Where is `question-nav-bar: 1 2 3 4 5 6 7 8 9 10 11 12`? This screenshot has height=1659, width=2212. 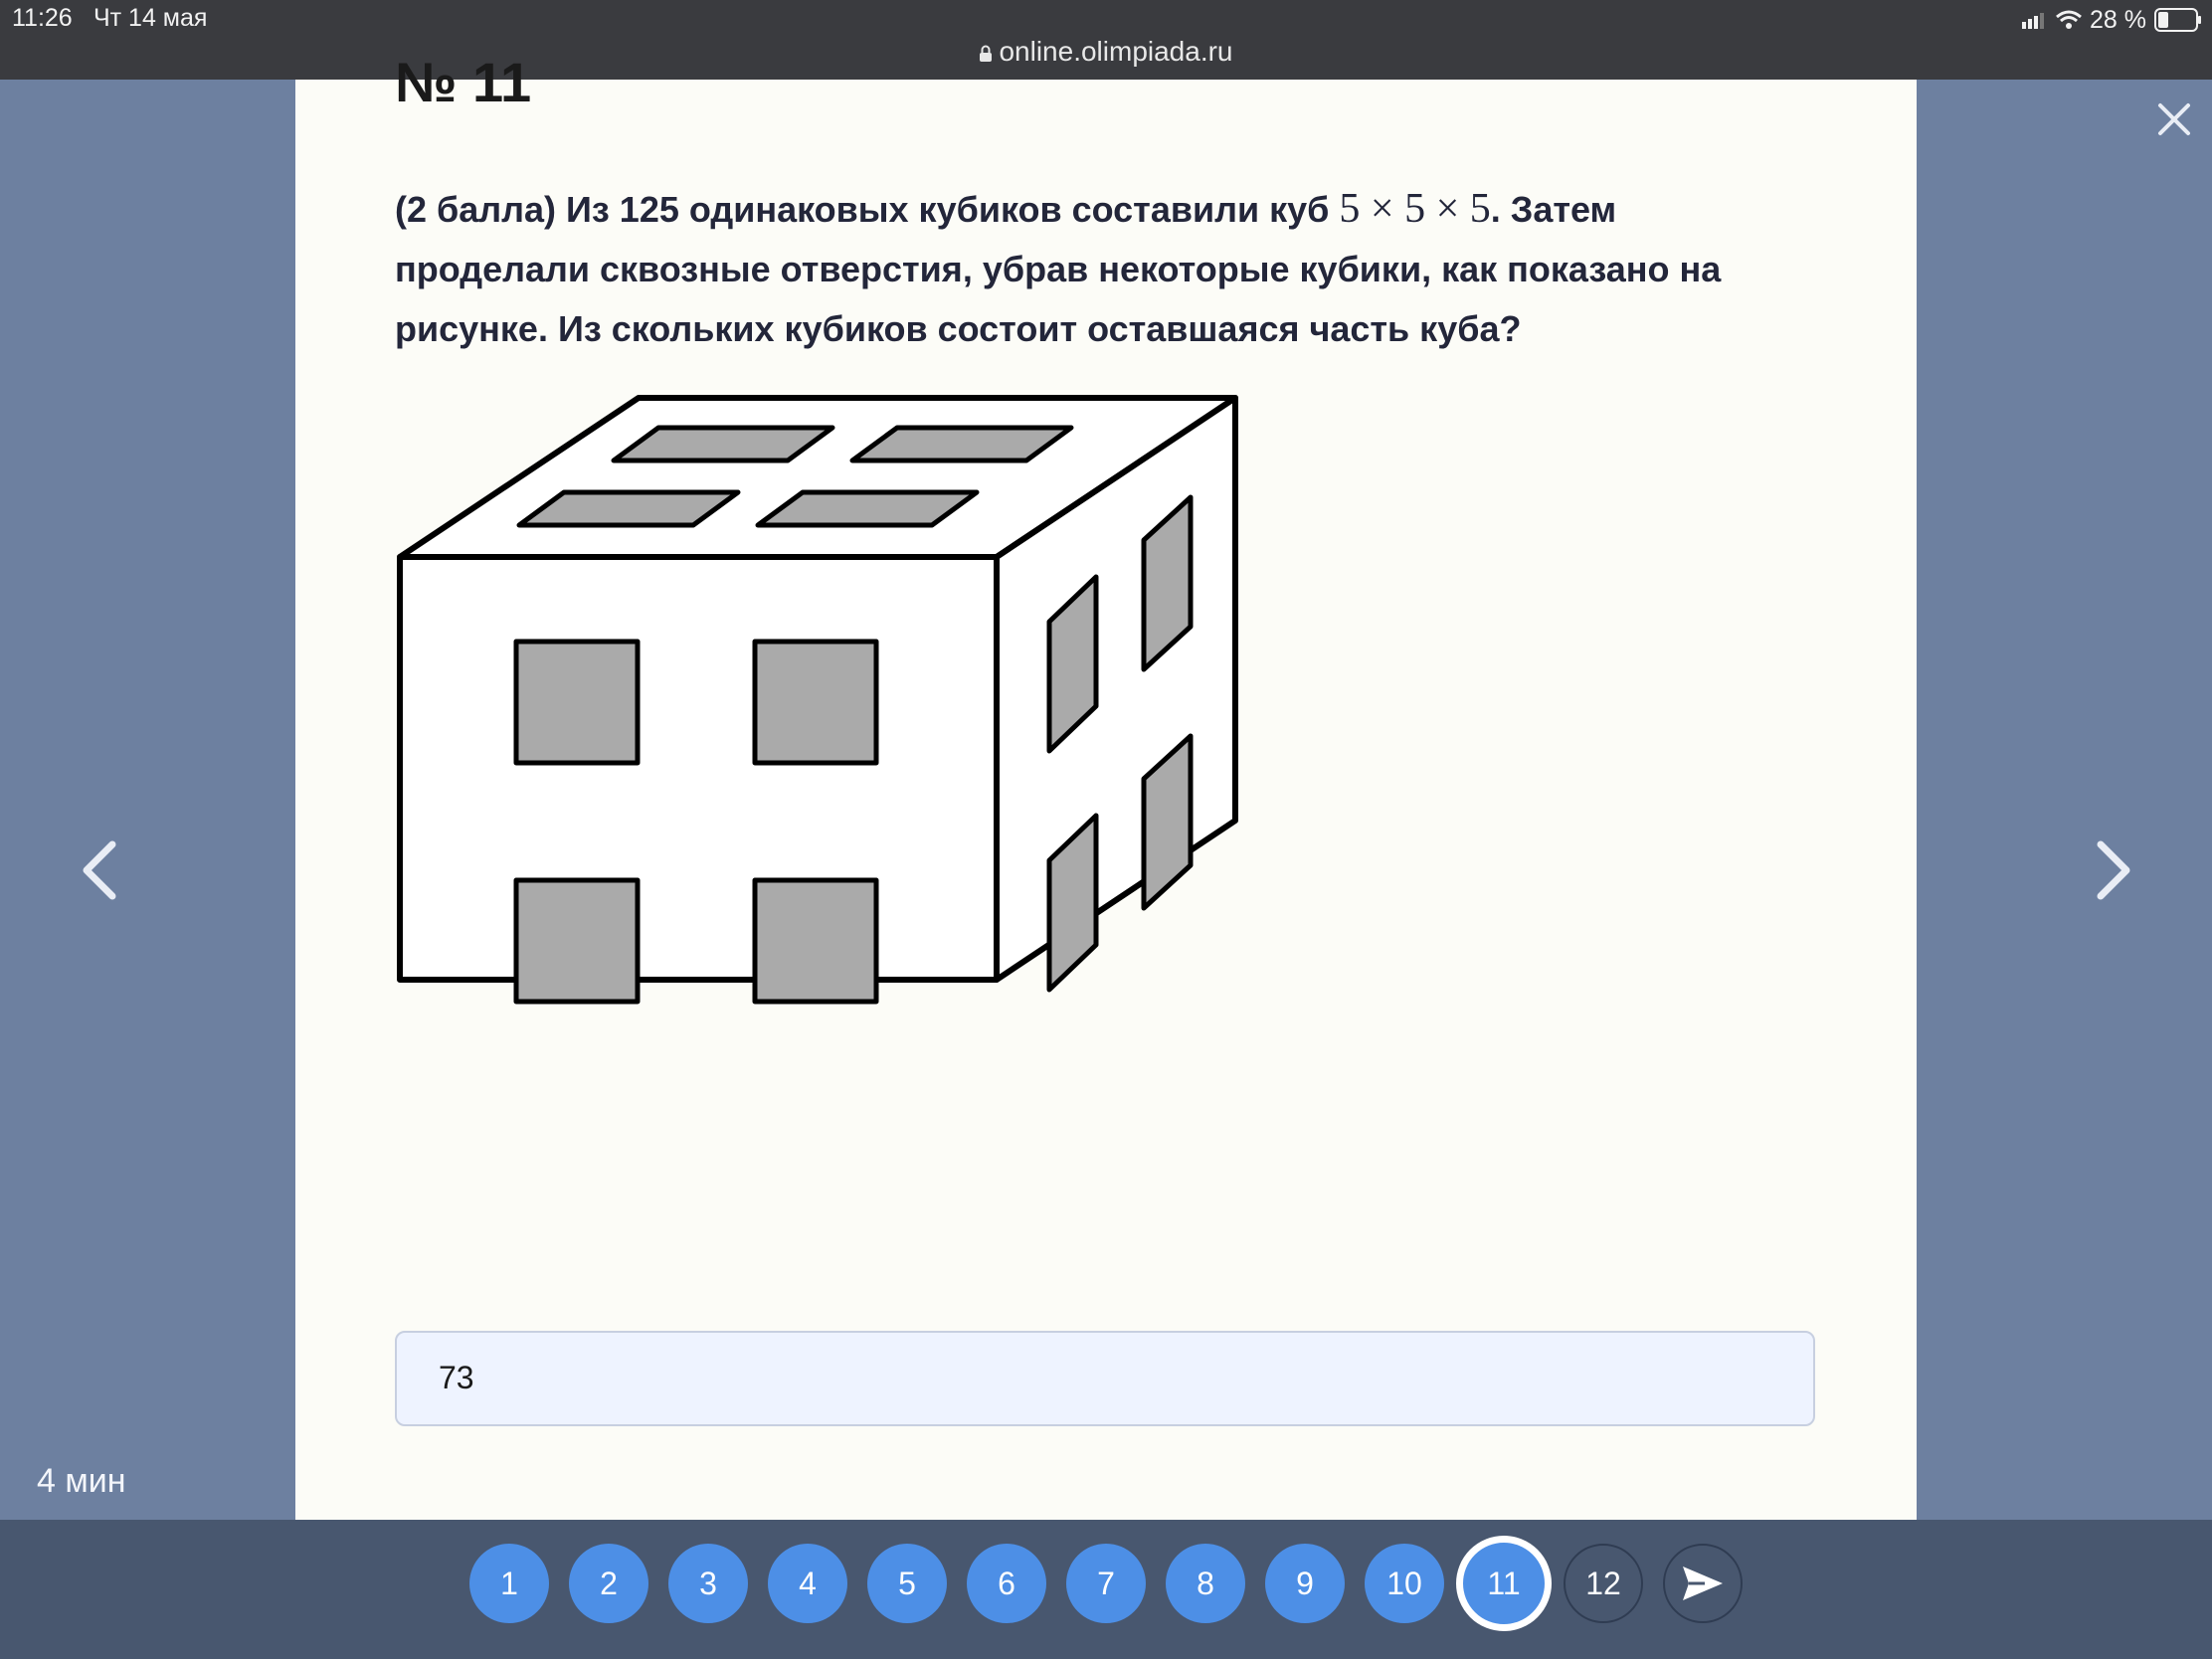 question-nav-bar: 1 2 3 4 5 6 7 8 9 10 11 12 is located at coordinates (1106, 1589).